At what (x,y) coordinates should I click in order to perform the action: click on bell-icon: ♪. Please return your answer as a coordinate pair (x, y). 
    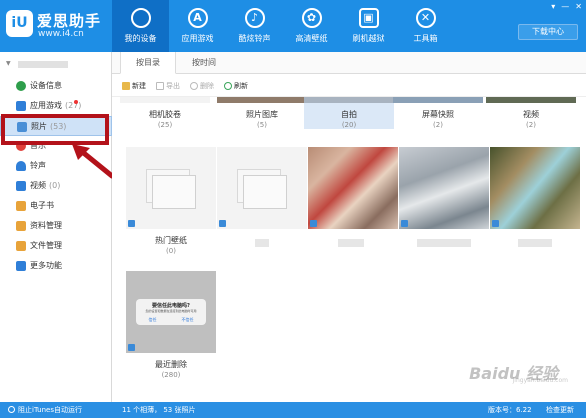
    Looking at the image, I should click on (254, 18).